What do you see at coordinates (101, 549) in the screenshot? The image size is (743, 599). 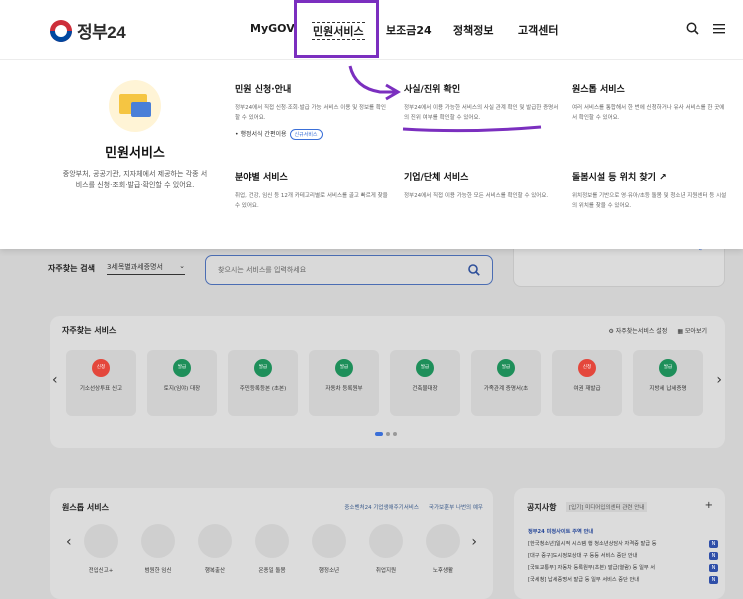 I see `onestop-item: 전입신고+` at bounding box center [101, 549].